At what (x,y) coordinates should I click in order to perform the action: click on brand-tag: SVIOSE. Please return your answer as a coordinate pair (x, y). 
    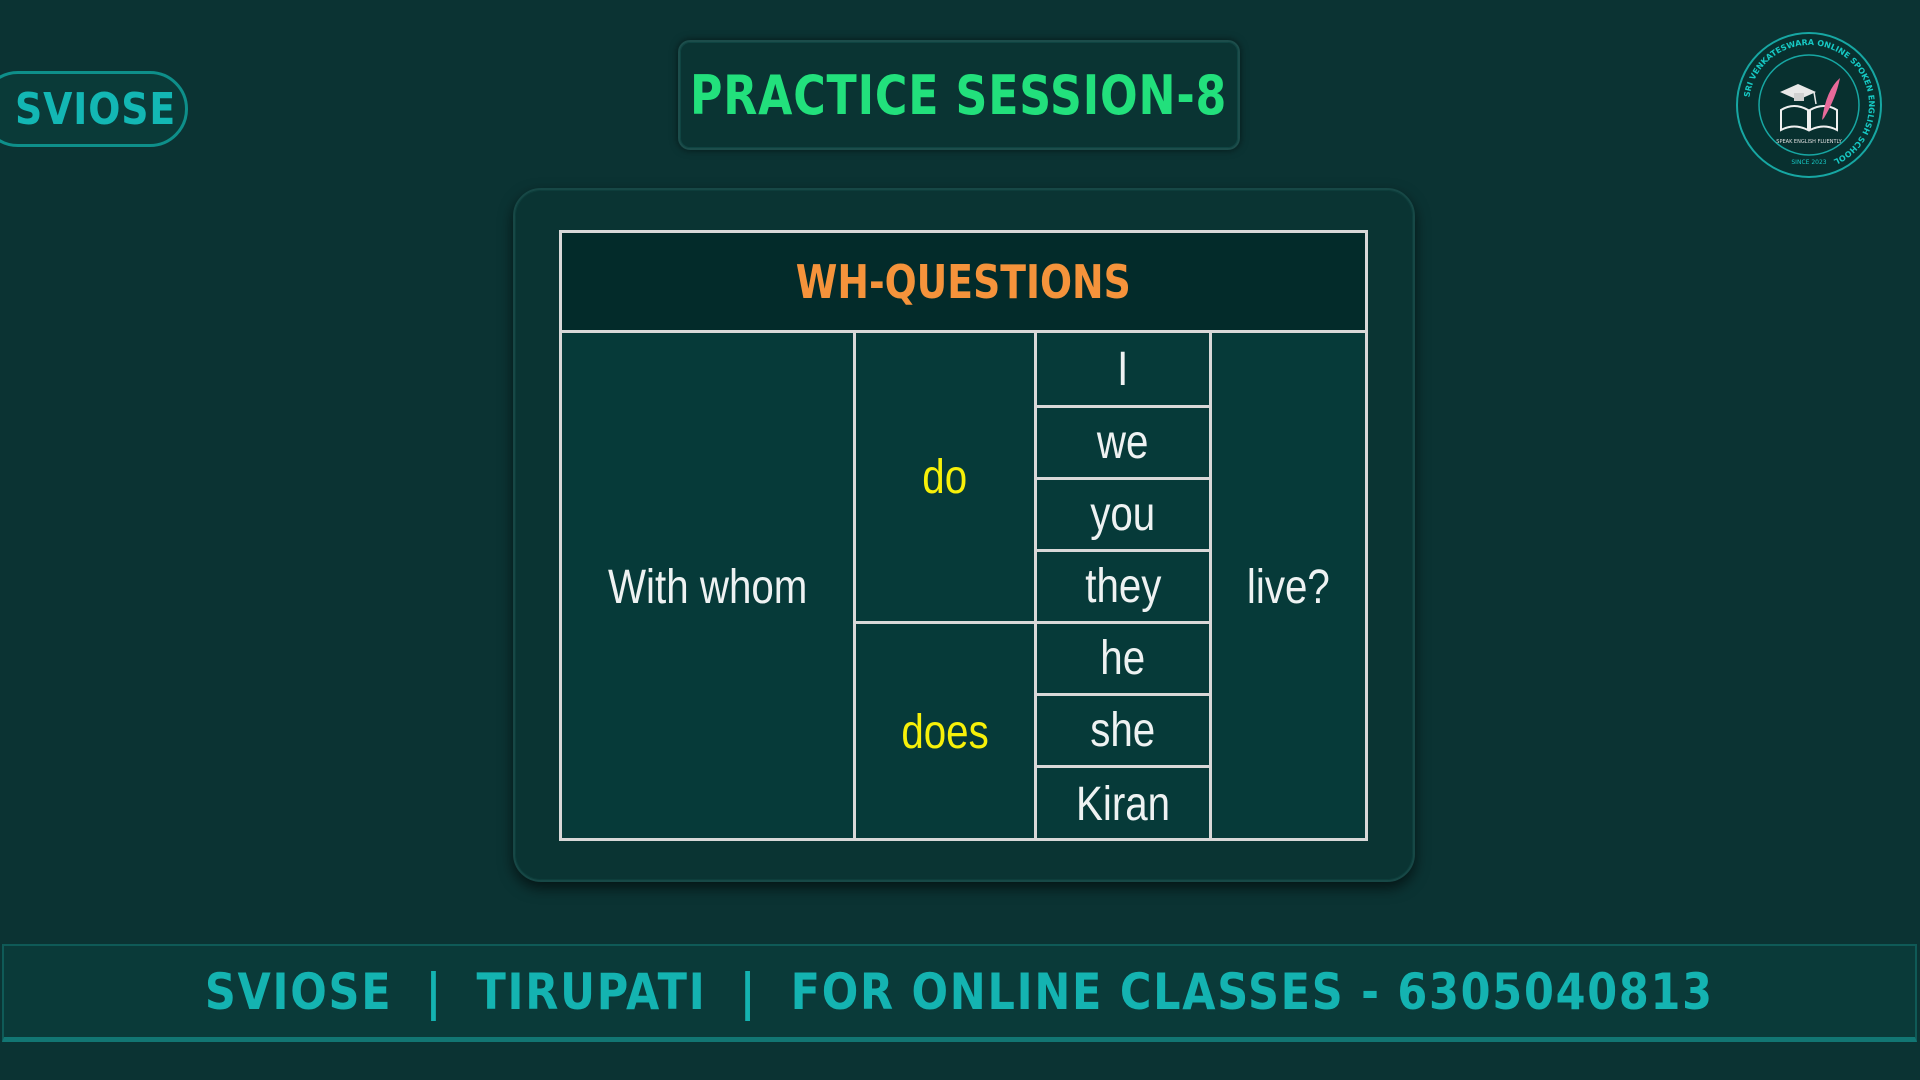
    Looking at the image, I should click on (94, 109).